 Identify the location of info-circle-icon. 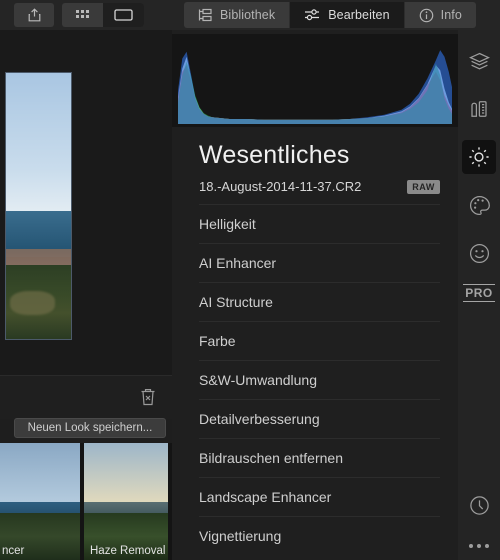
(426, 15).